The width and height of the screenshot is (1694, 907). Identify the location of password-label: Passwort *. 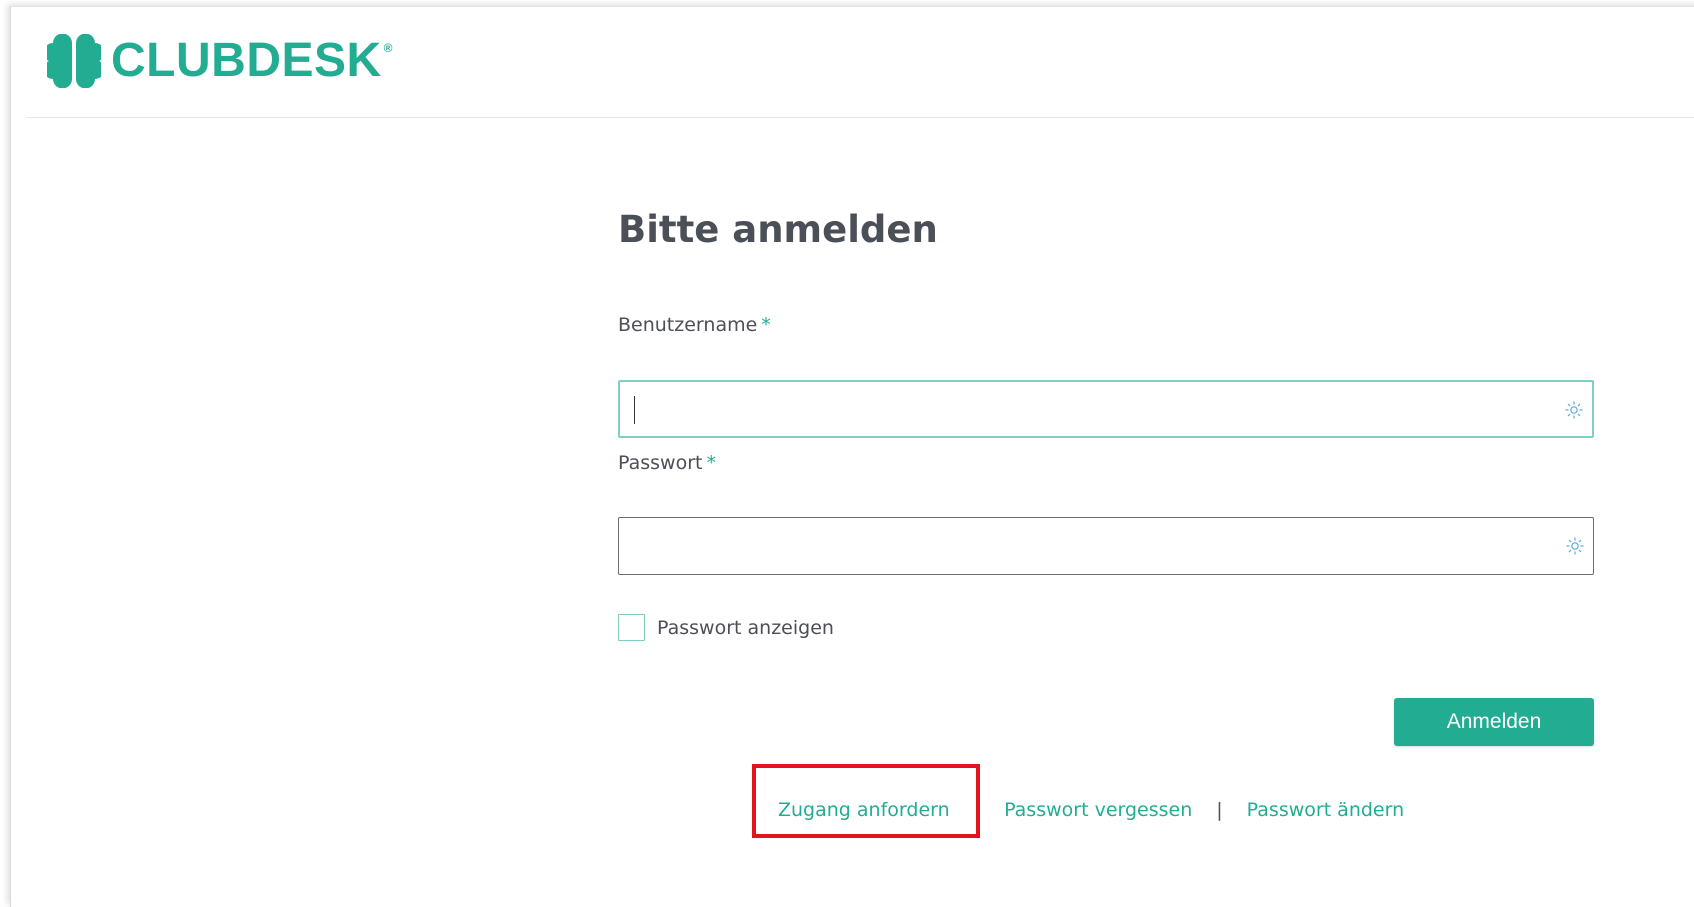
(667, 463).